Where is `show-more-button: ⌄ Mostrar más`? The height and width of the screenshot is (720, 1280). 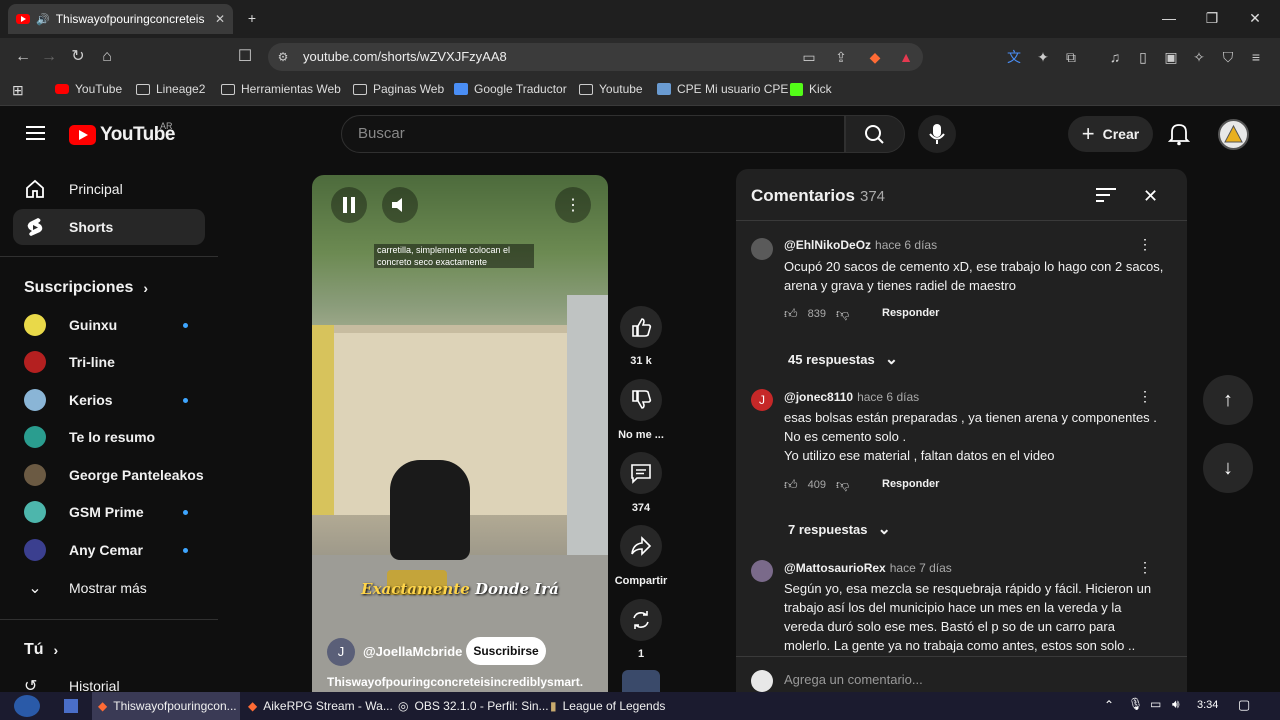 show-more-button: ⌄ Mostrar más is located at coordinates (85, 588).